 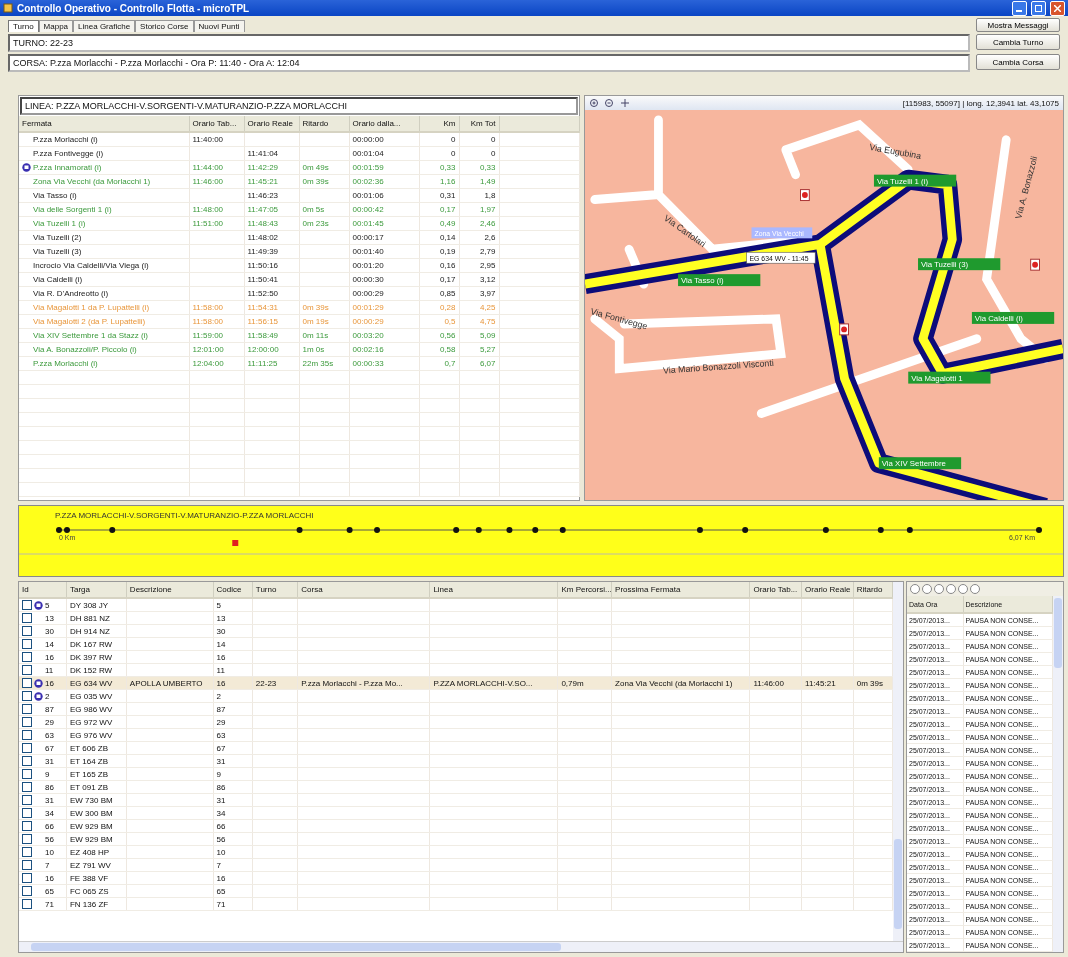 I want to click on zoom-out-icon, so click(x=610, y=103).